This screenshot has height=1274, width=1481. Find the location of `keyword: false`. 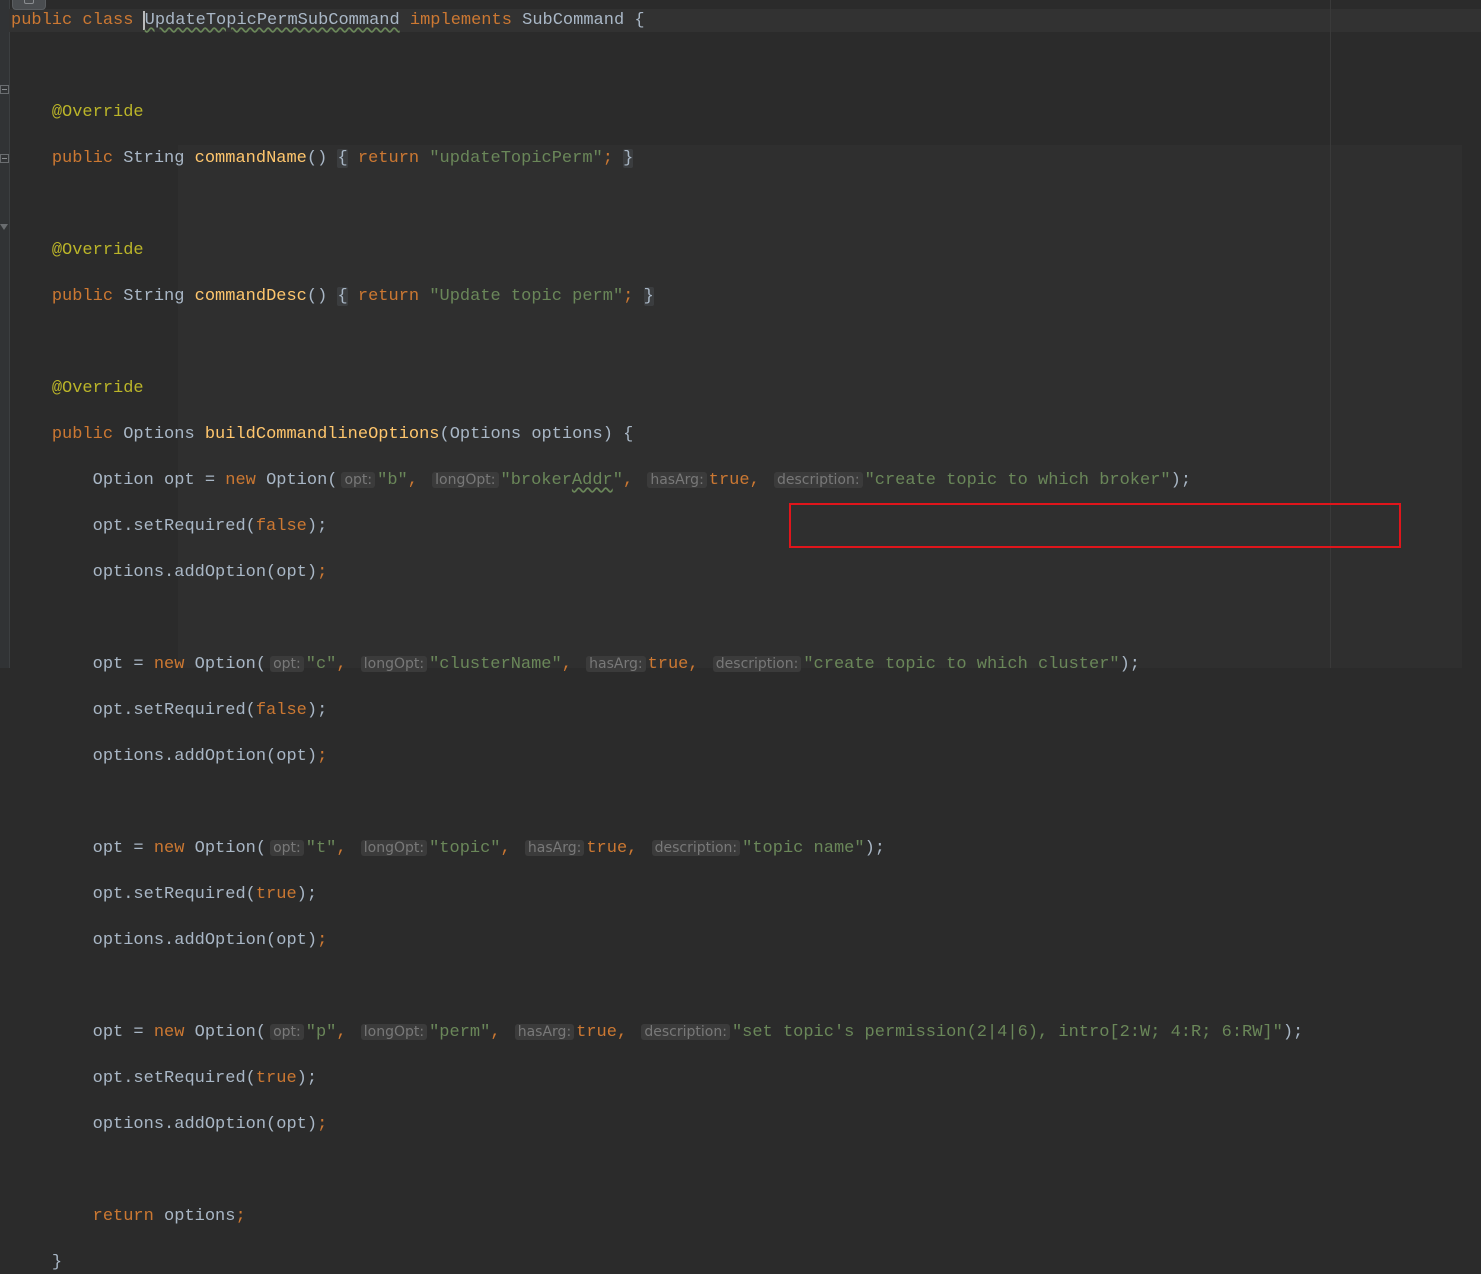

keyword: false is located at coordinates (281, 710).